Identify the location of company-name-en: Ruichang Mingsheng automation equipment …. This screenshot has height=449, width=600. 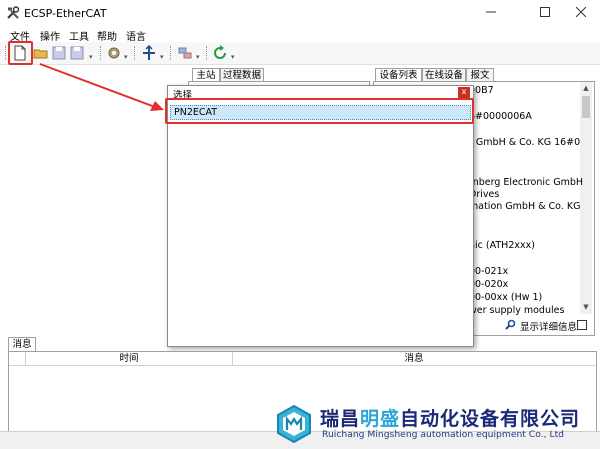
(443, 434).